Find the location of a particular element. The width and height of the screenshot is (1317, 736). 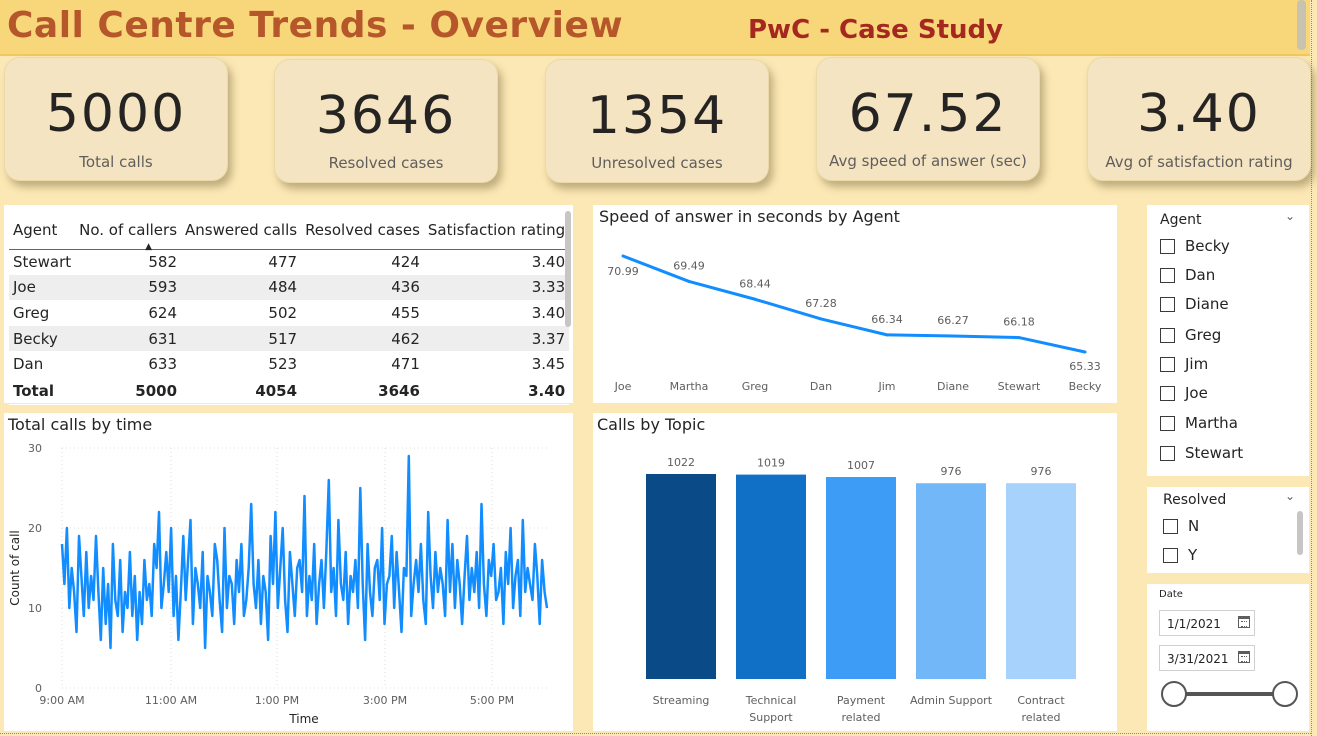

table-cell: Becky is located at coordinates (42, 338).